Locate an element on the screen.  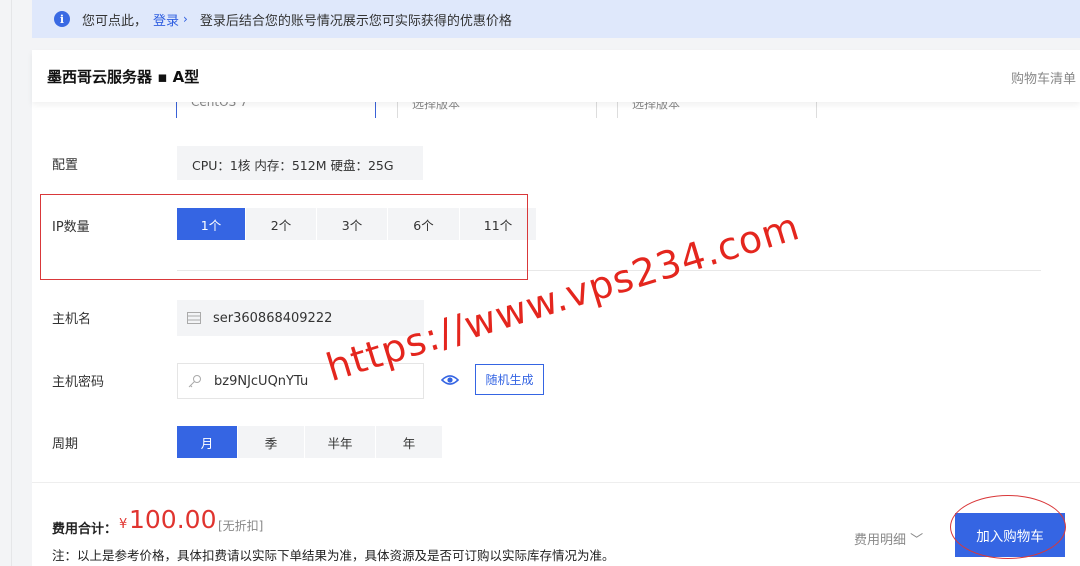
eye-icon is located at coordinates (450, 380).